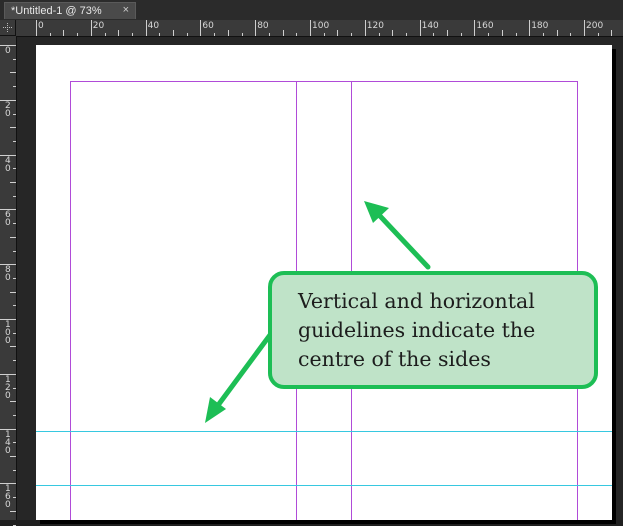 Image resolution: width=623 pixels, height=526 pixels. Describe the element at coordinates (394, 359) in the screenshot. I see `callout-line-3: centre of the sides` at that location.